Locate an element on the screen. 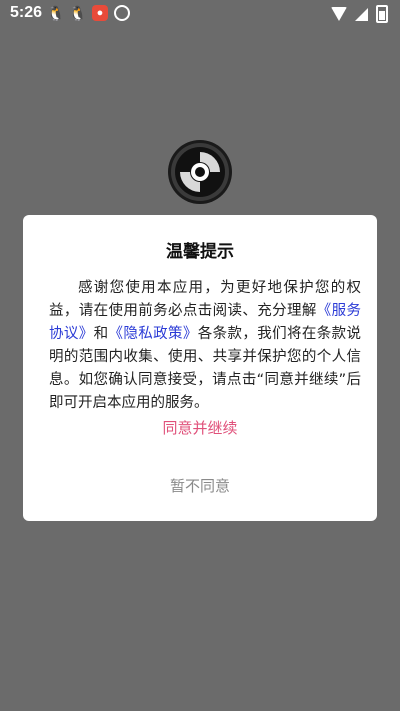 The width and height of the screenshot is (400, 711). system-icons is located at coordinates (359, 14).